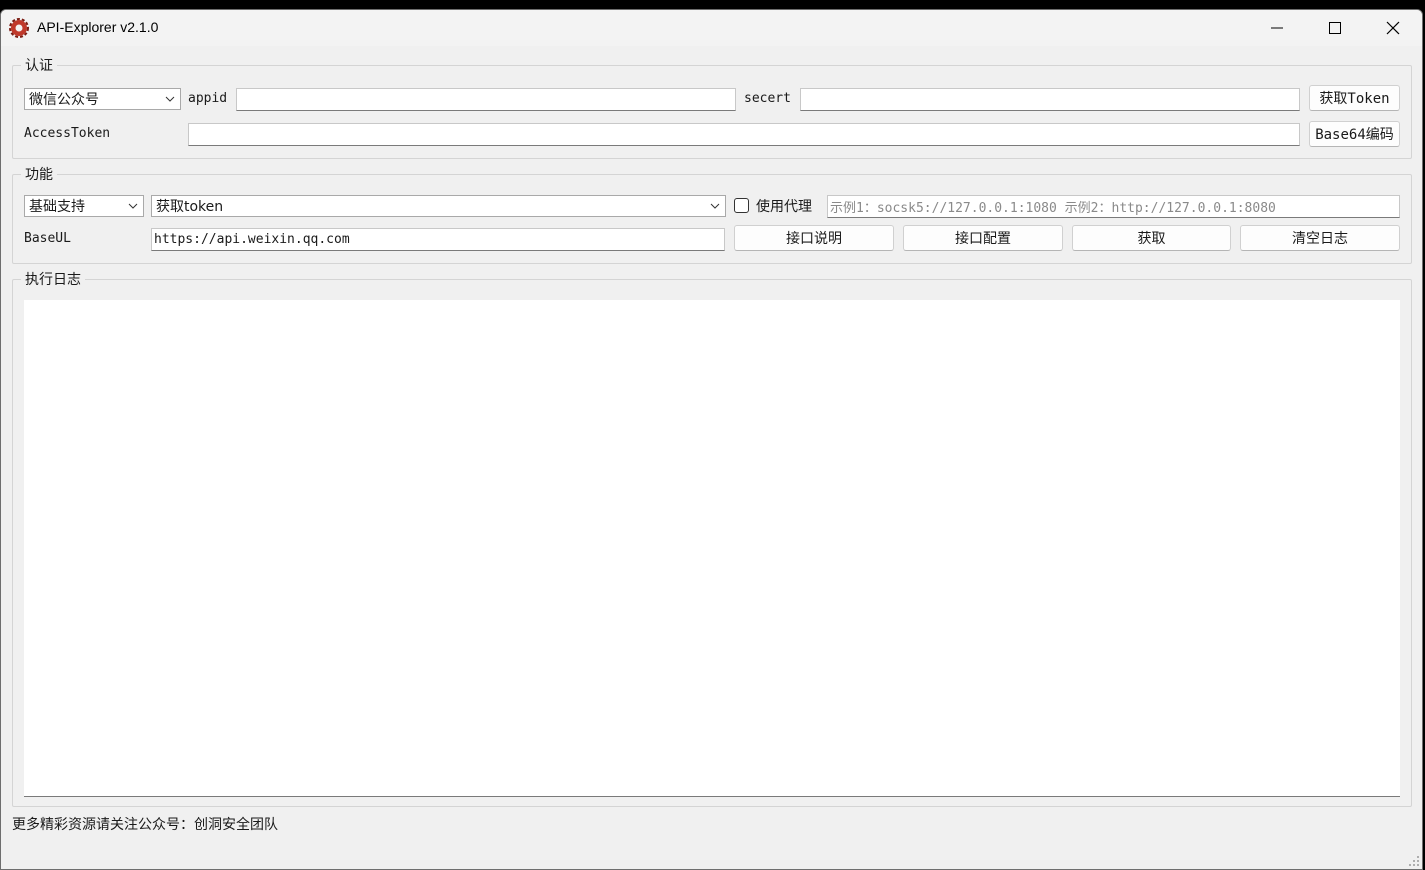 Image resolution: width=1425 pixels, height=870 pixels. What do you see at coordinates (1151, 238) in the screenshot?
I see `fetch-button: 获取` at bounding box center [1151, 238].